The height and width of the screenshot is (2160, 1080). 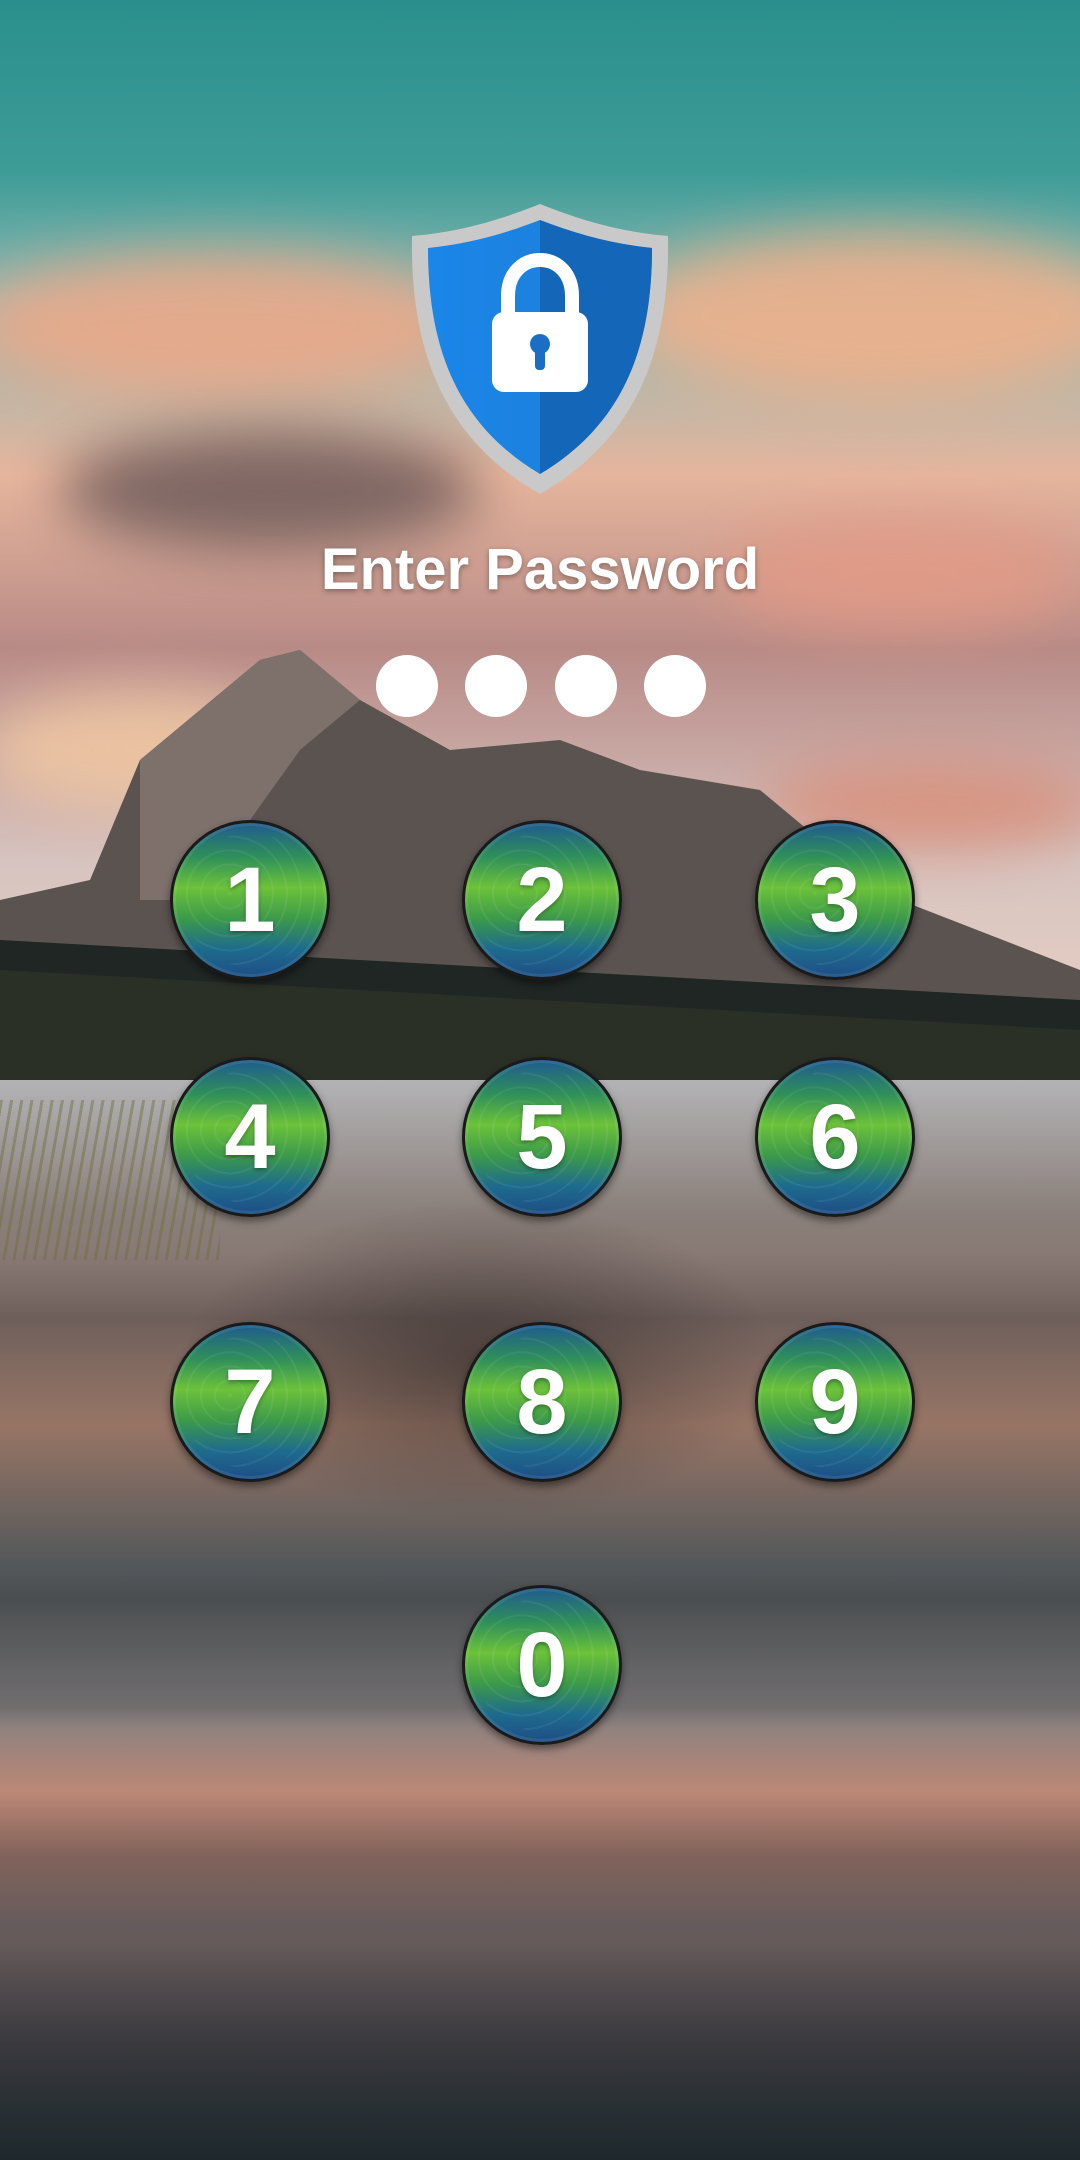 I want to click on key-0-button: 0, so click(x=542, y=1665).